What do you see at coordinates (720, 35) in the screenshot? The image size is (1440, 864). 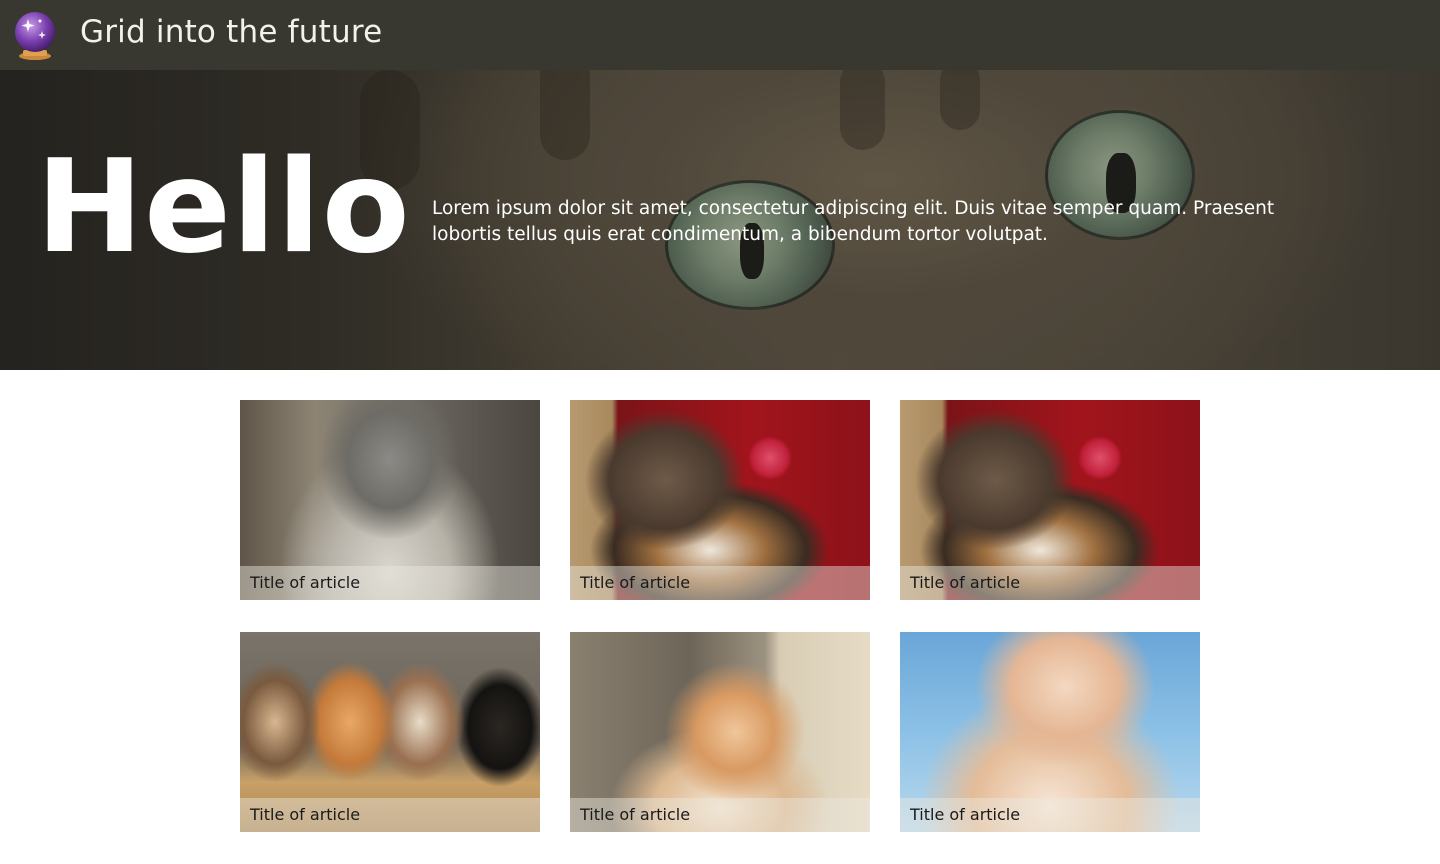 I see `site-header: Grid into the future` at bounding box center [720, 35].